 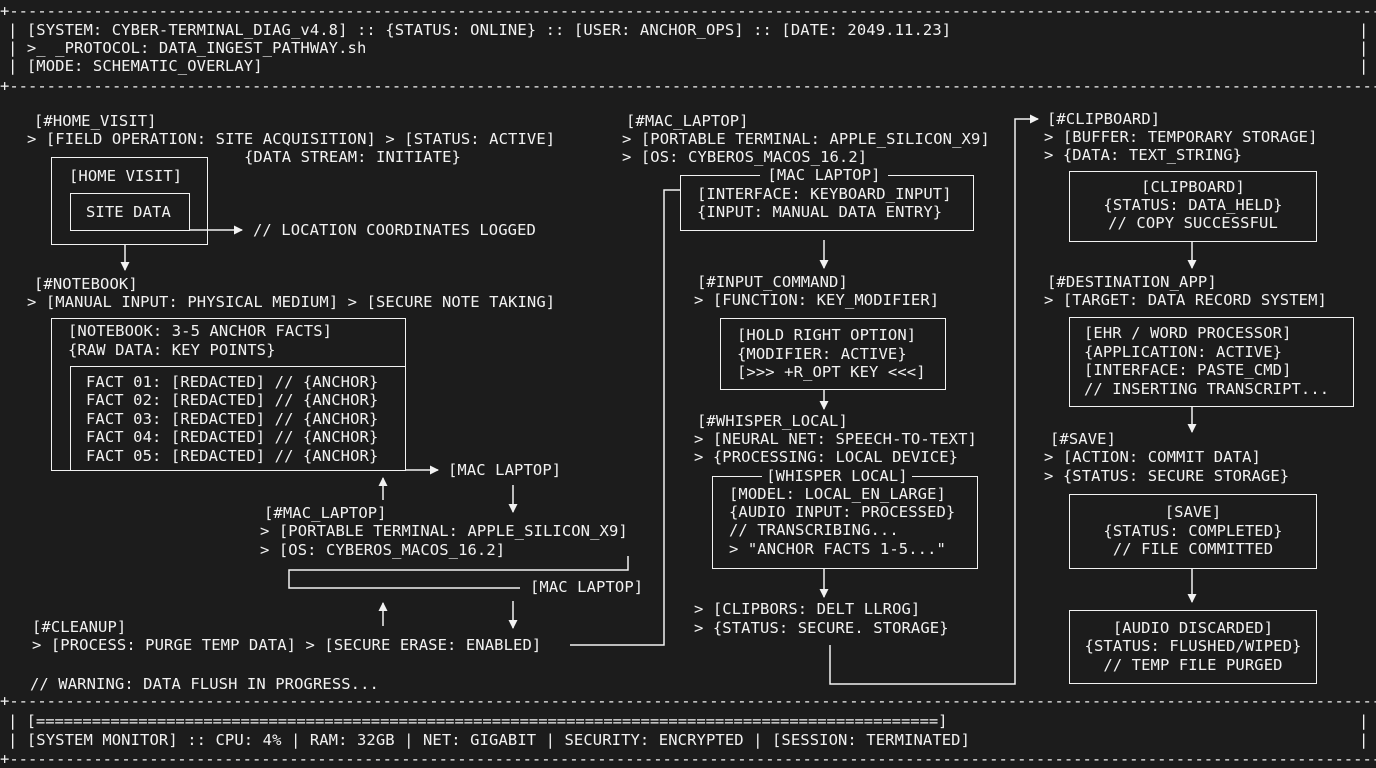 I want to click on save-box-line-2: {STATUS: COMPLETED}, so click(x=1193, y=531).